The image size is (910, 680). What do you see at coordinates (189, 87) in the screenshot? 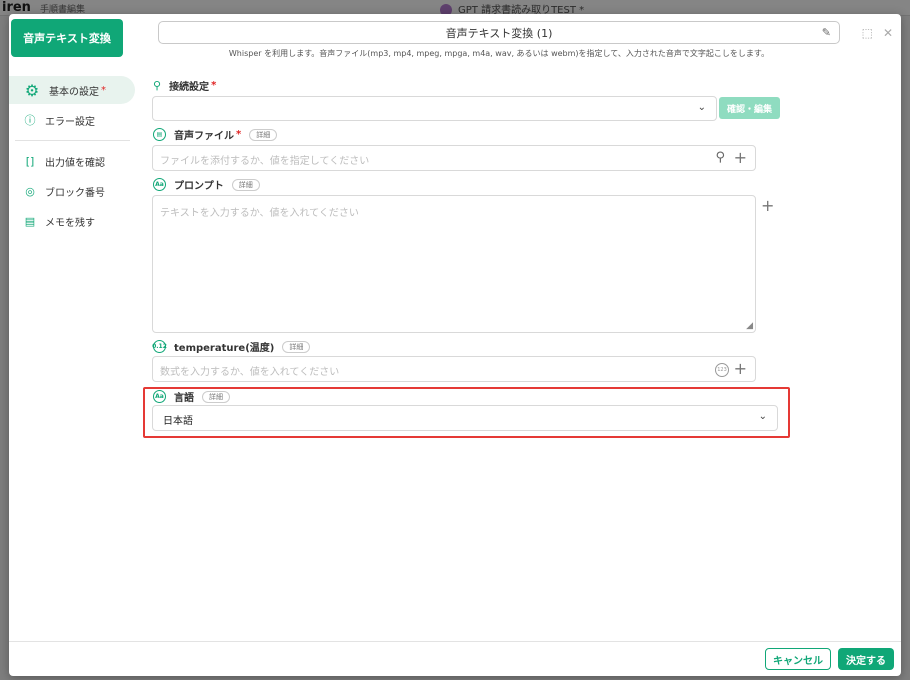
I see `connection-label-text: 接続設定` at bounding box center [189, 87].